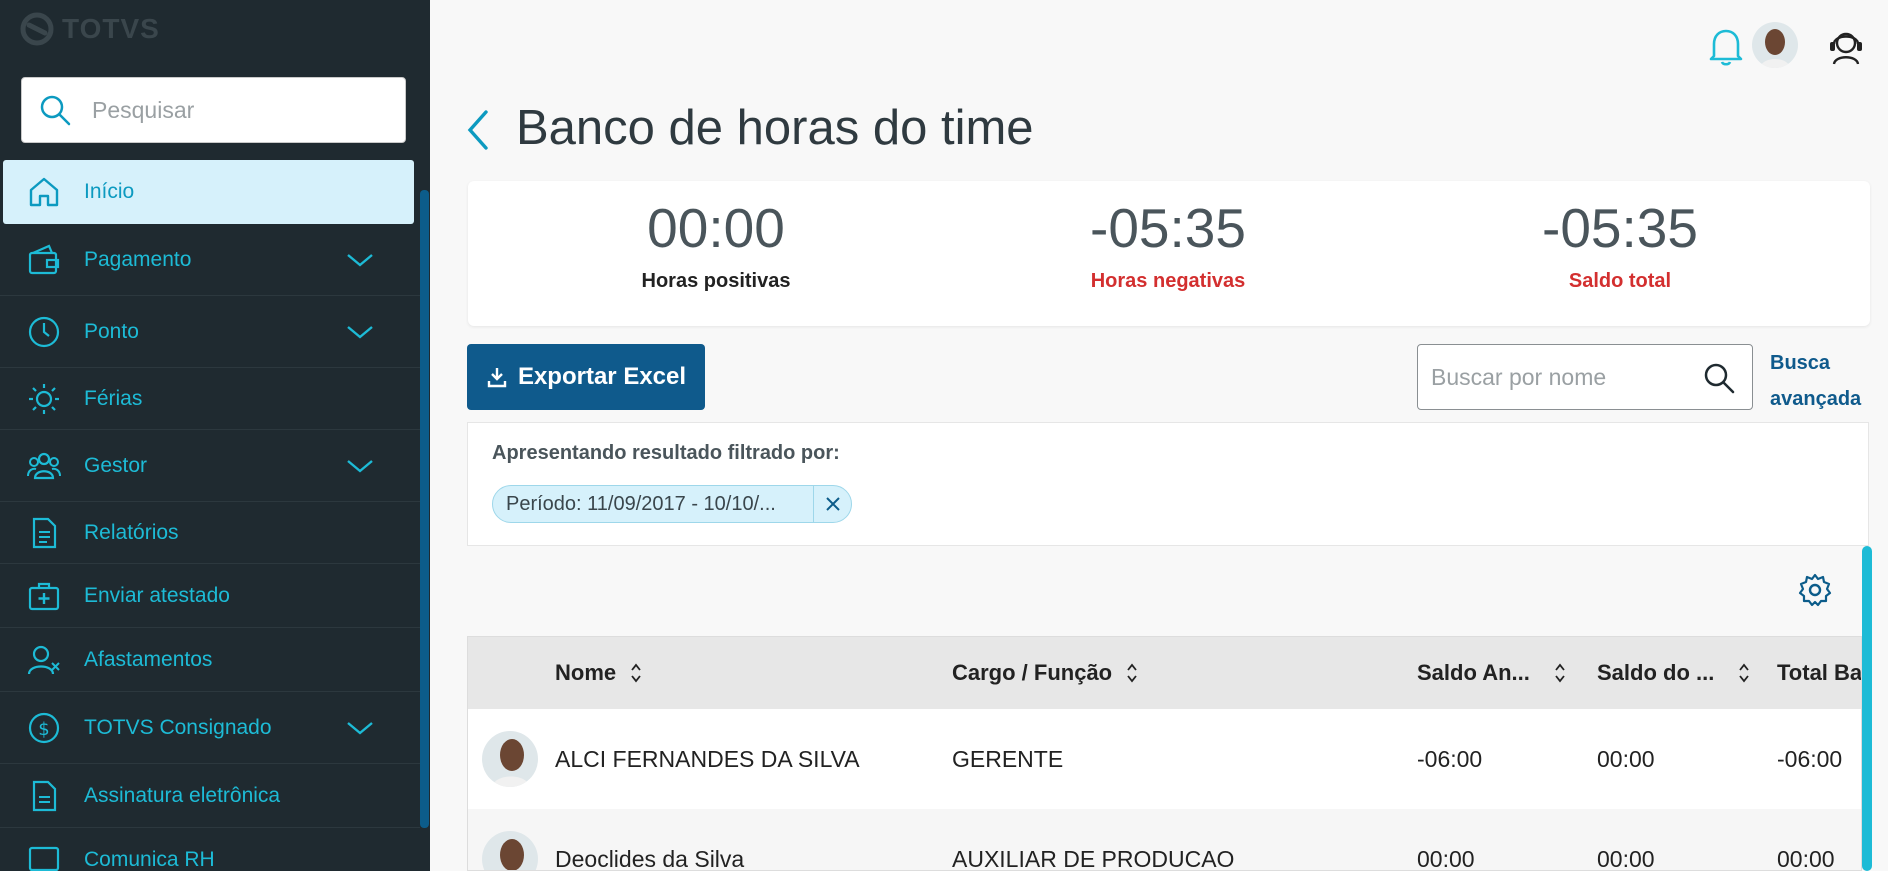 The height and width of the screenshot is (871, 1888). What do you see at coordinates (210, 466) in the screenshot?
I see `sidebar-item-gestor: Gestor` at bounding box center [210, 466].